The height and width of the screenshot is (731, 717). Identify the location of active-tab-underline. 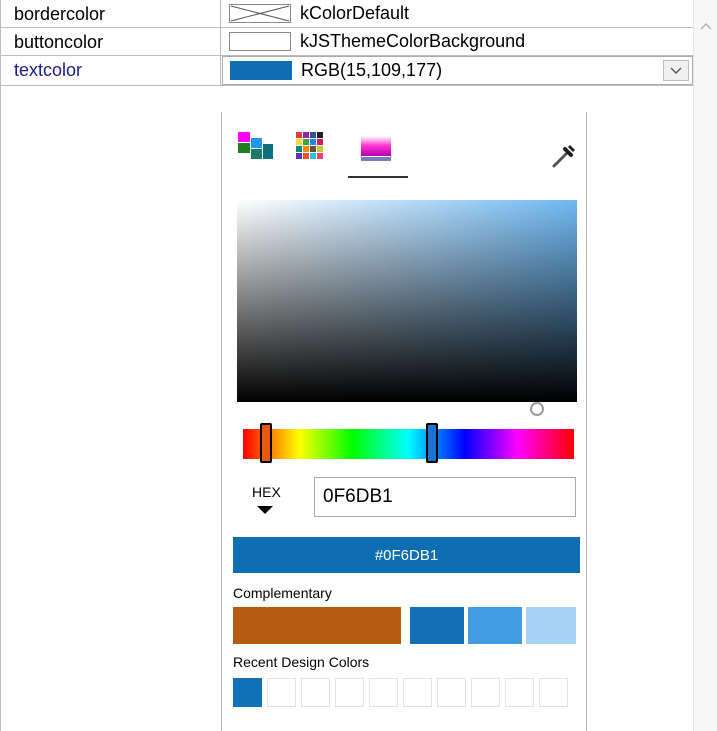
(378, 177).